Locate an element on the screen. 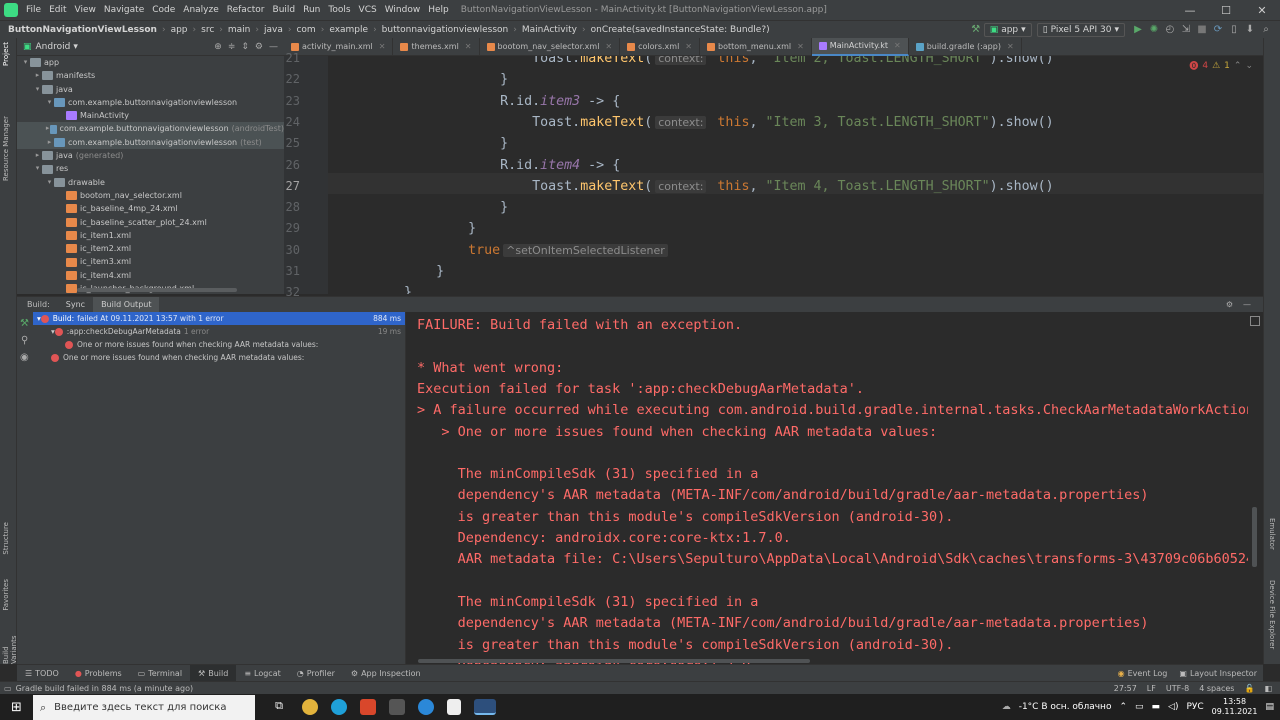 This screenshot has width=1280, height=720. taskbar-search: ⌕ Введите здесь текст для поиска is located at coordinates (144, 707).